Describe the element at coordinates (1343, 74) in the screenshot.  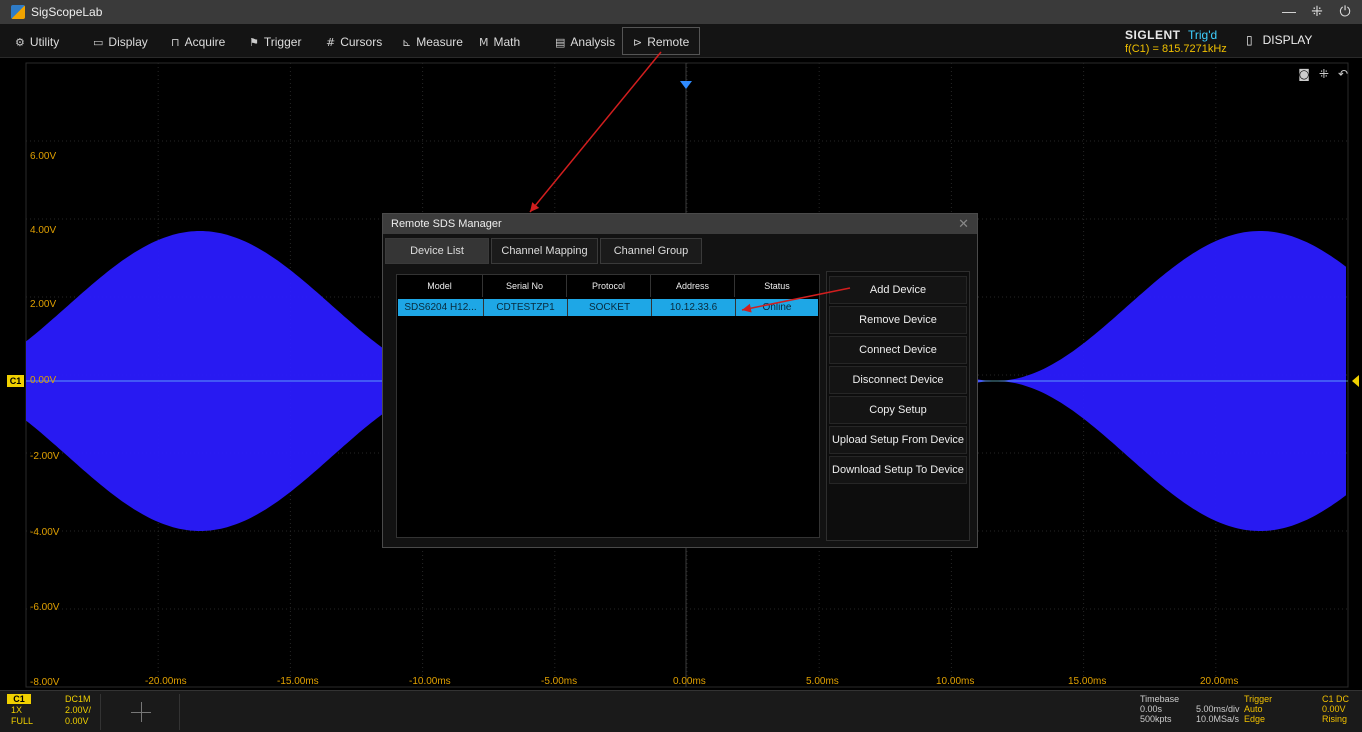
I see `undo-icon: ↶` at that location.